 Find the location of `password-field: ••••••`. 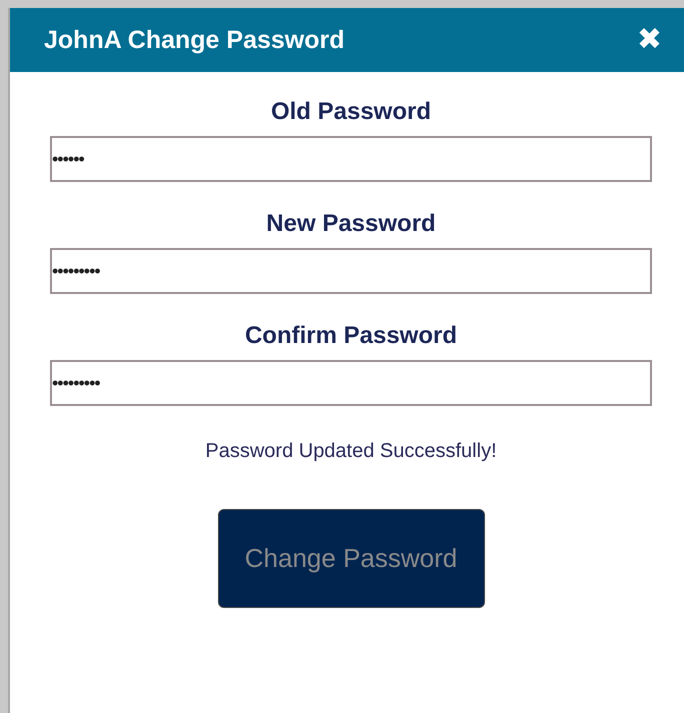

password-field: •••••• is located at coordinates (351, 159).